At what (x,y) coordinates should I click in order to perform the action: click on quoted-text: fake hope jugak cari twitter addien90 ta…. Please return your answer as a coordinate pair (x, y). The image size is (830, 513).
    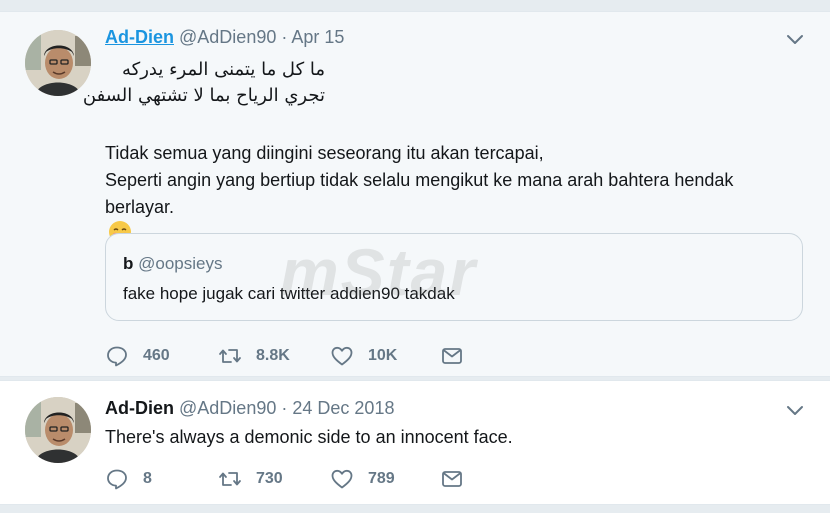
    Looking at the image, I should click on (289, 293).